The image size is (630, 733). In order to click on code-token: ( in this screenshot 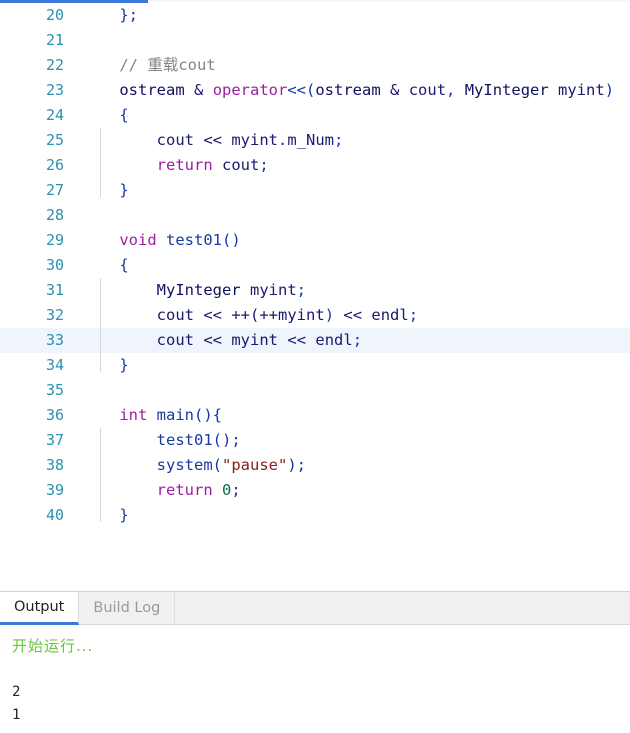, I will do `click(217, 465)`.